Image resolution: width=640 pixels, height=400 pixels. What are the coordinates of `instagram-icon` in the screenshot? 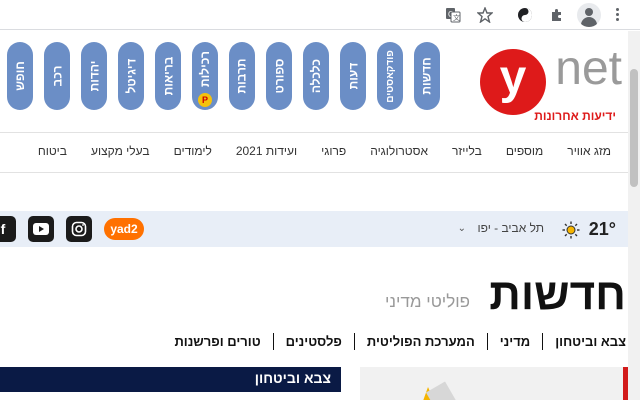 It's located at (79, 229).